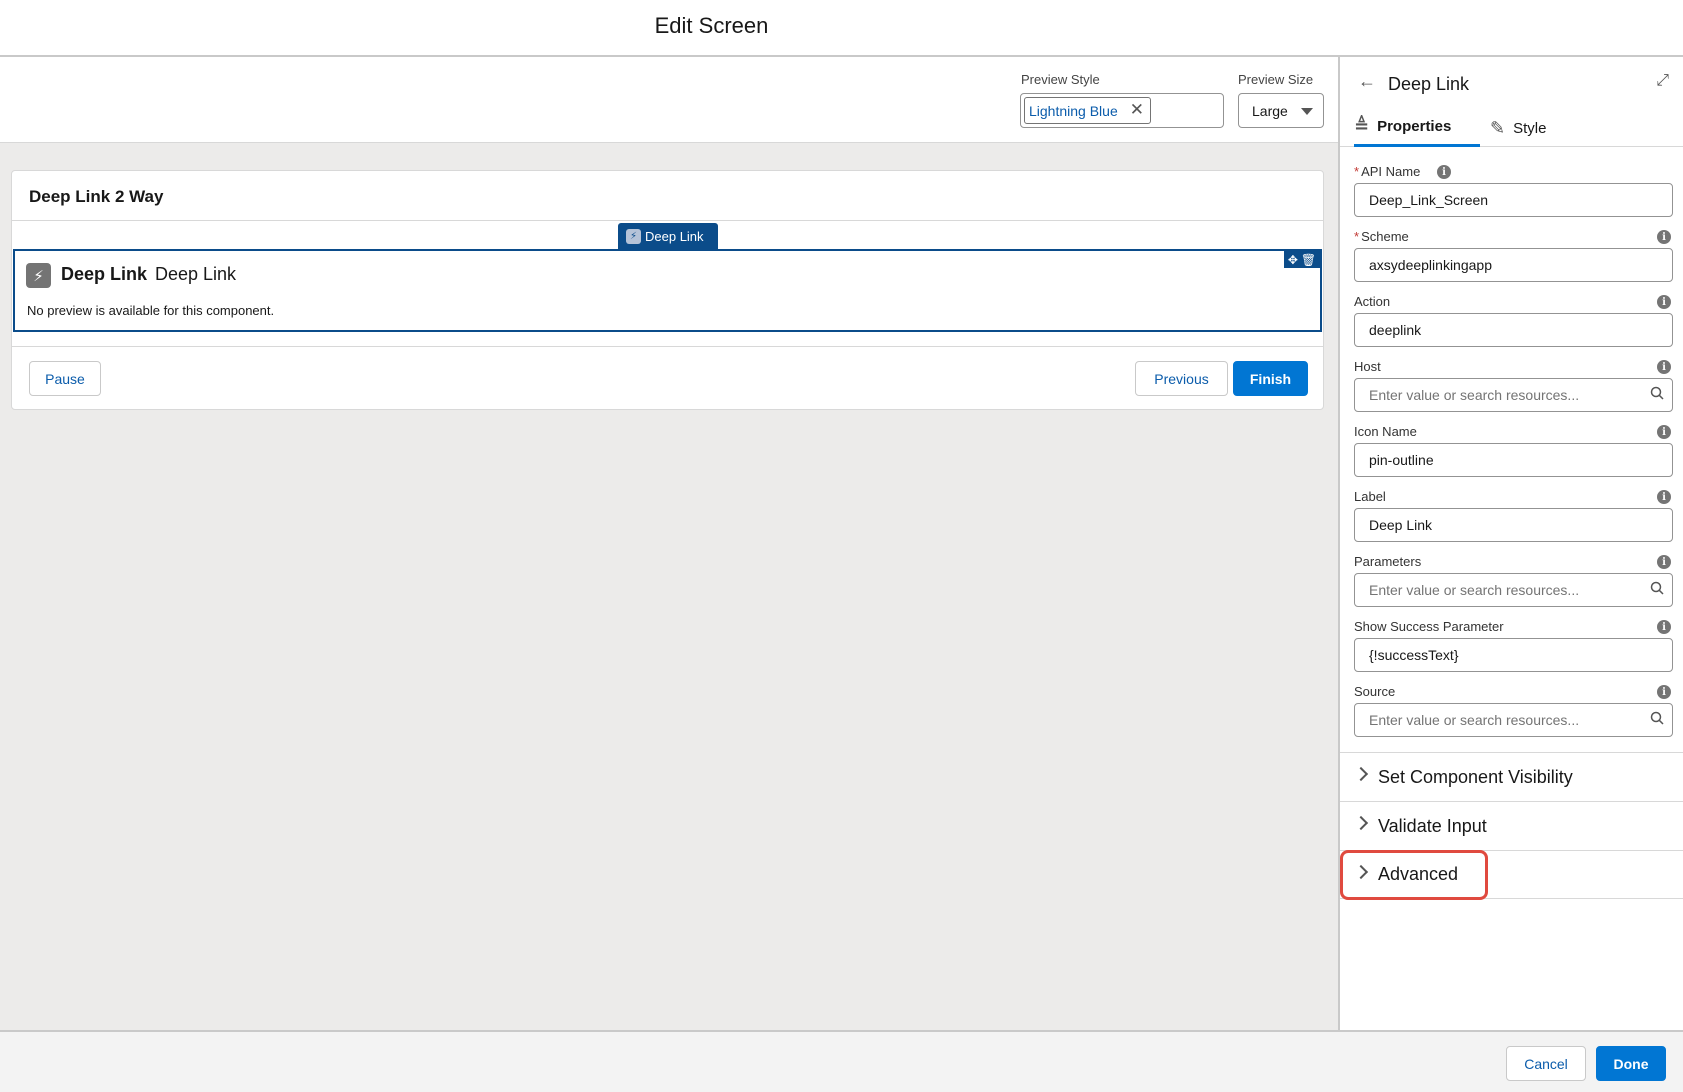 Image resolution: width=1683 pixels, height=1092 pixels. What do you see at coordinates (196, 274) in the screenshot?
I see `component-label: Deep Link` at bounding box center [196, 274].